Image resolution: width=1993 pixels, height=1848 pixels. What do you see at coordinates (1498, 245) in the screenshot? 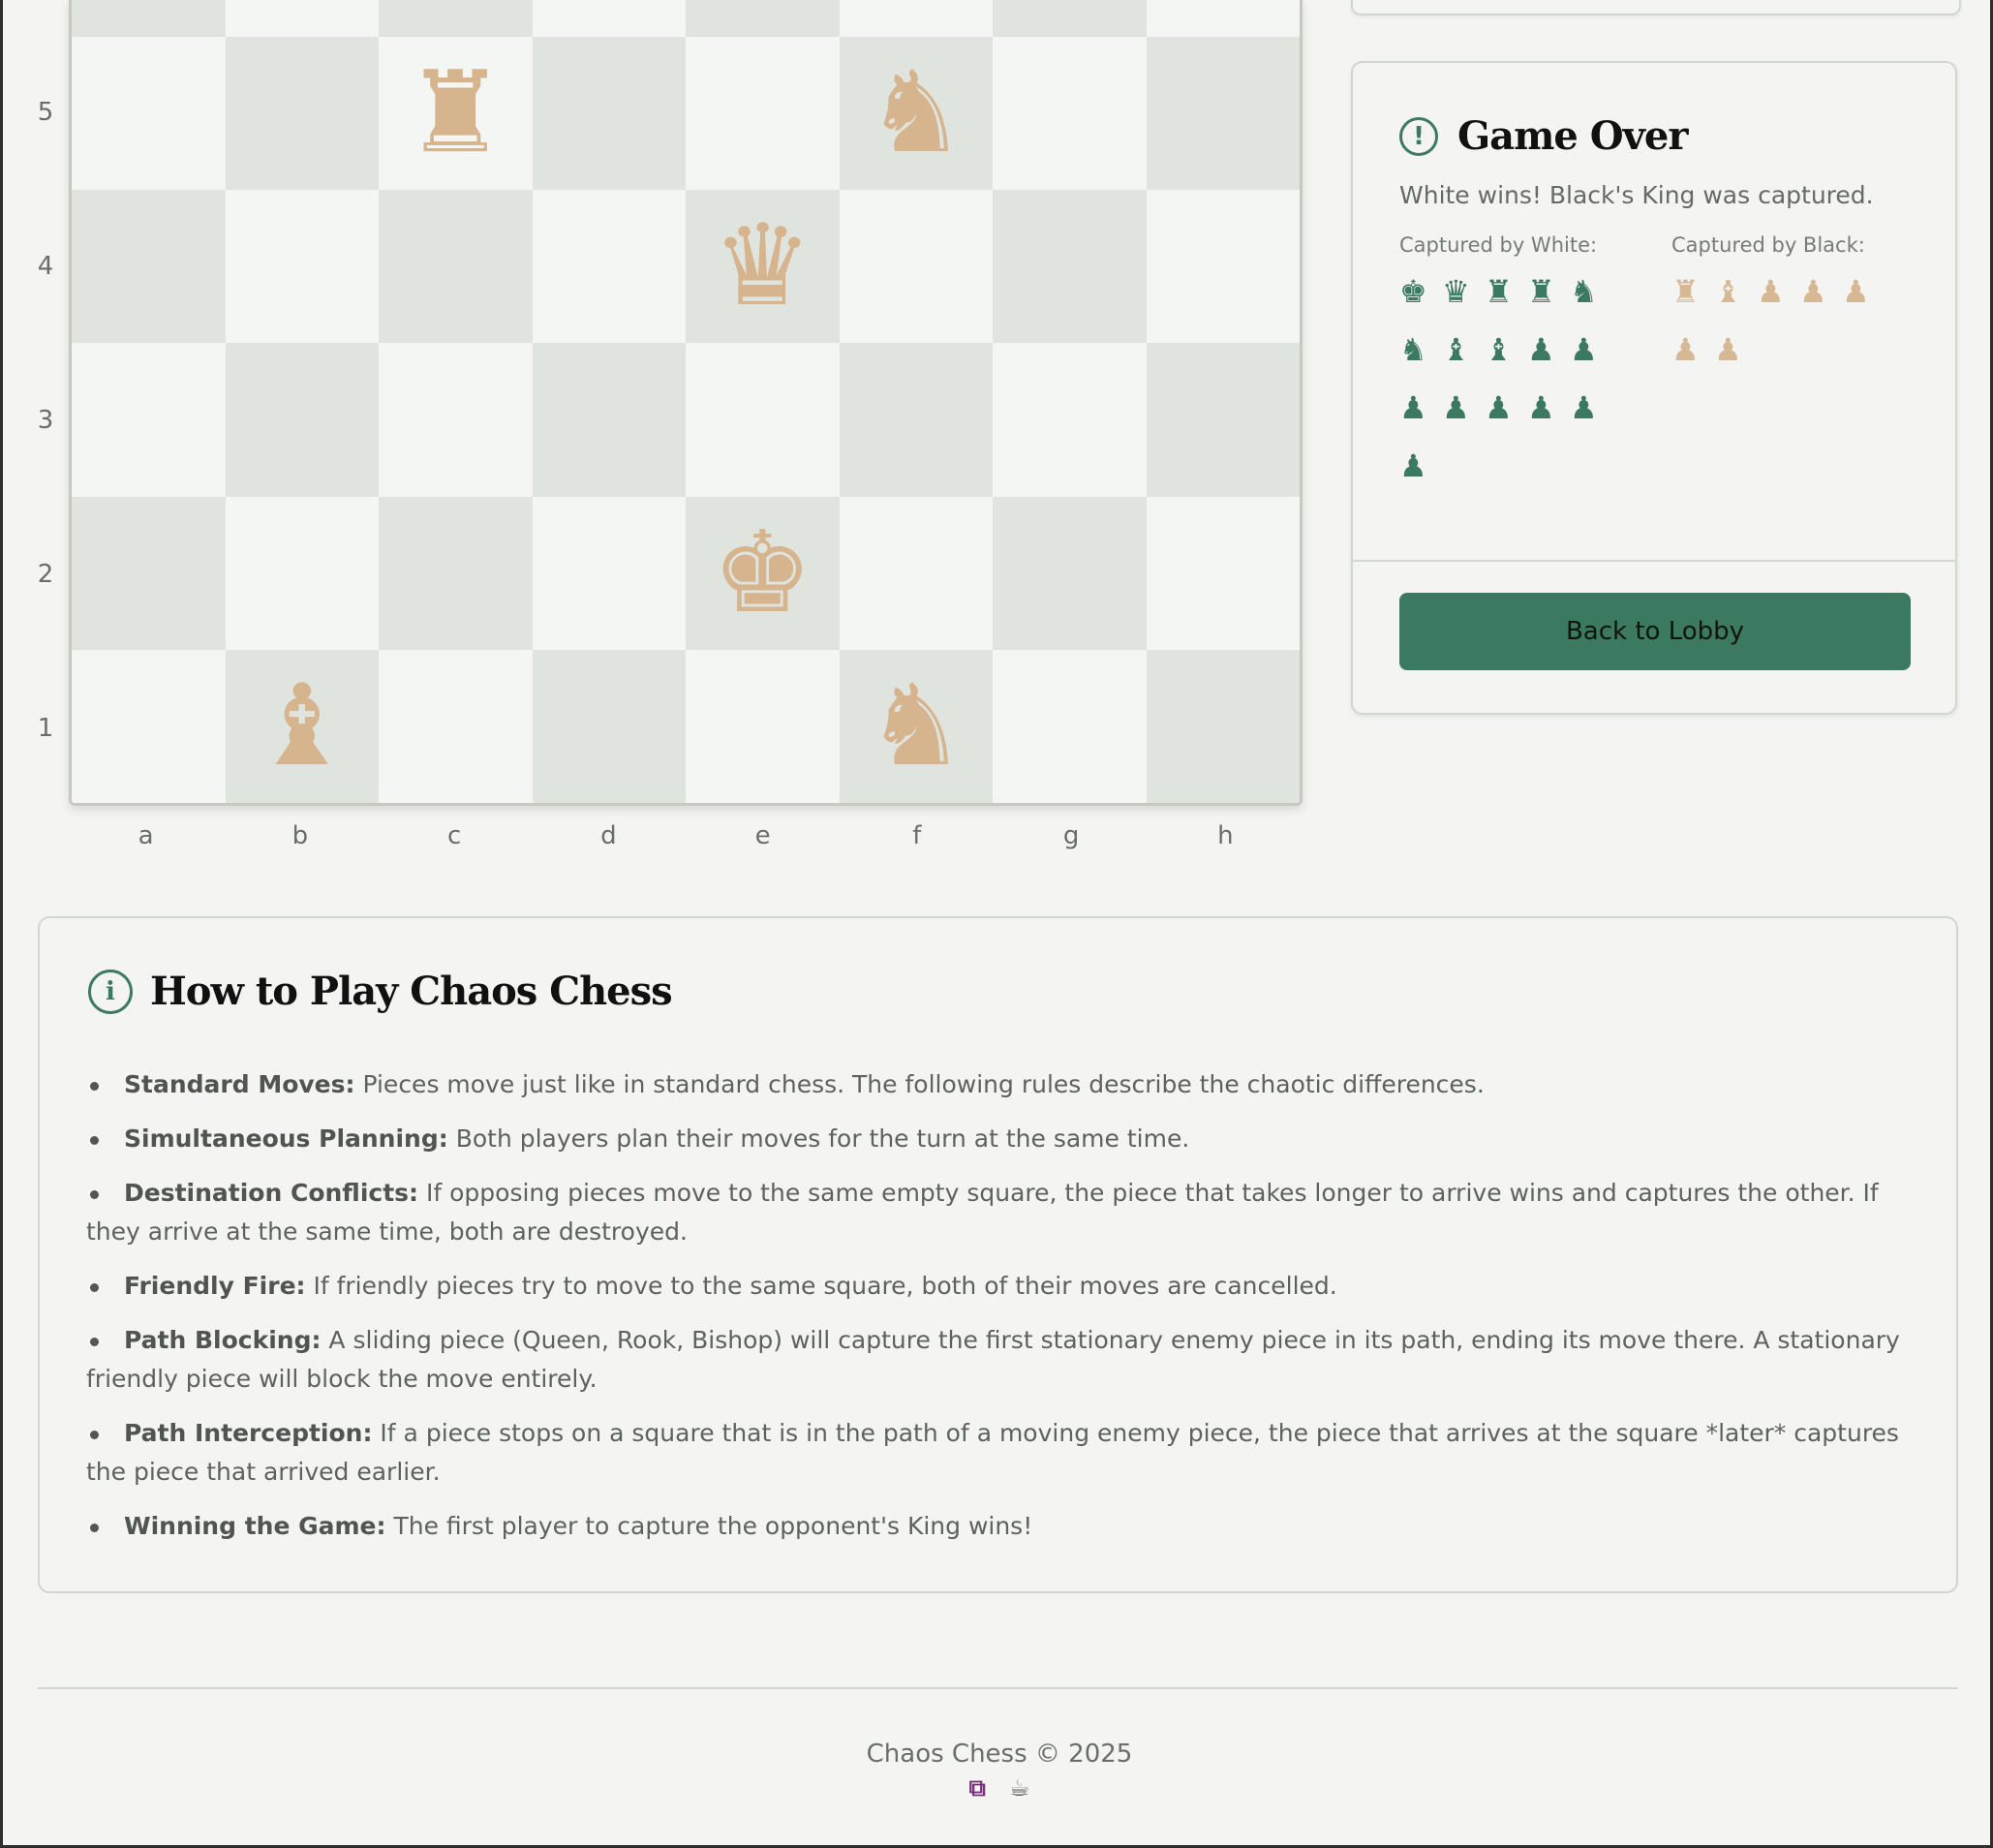
I see `captured-by-white-label: Captured by White:` at bounding box center [1498, 245].